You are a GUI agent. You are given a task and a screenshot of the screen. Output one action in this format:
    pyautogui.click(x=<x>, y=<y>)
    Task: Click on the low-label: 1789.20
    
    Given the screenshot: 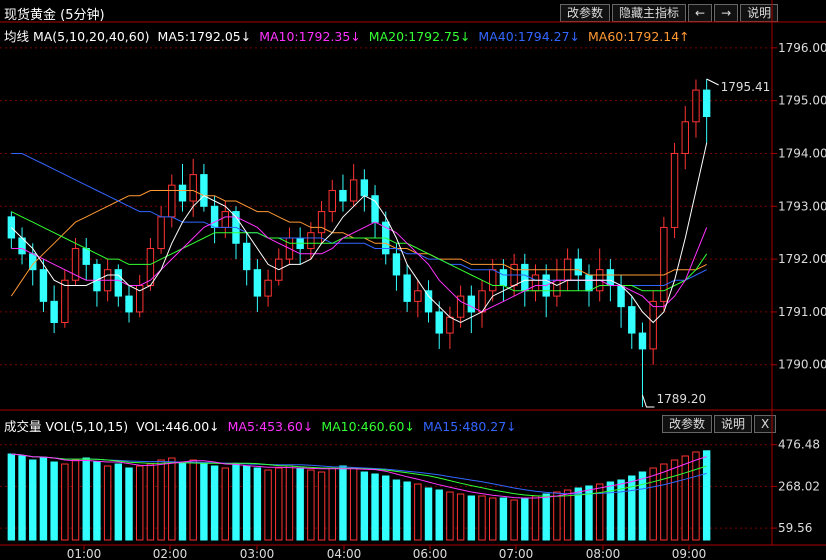 What is the action you would take?
    pyautogui.click(x=681, y=399)
    